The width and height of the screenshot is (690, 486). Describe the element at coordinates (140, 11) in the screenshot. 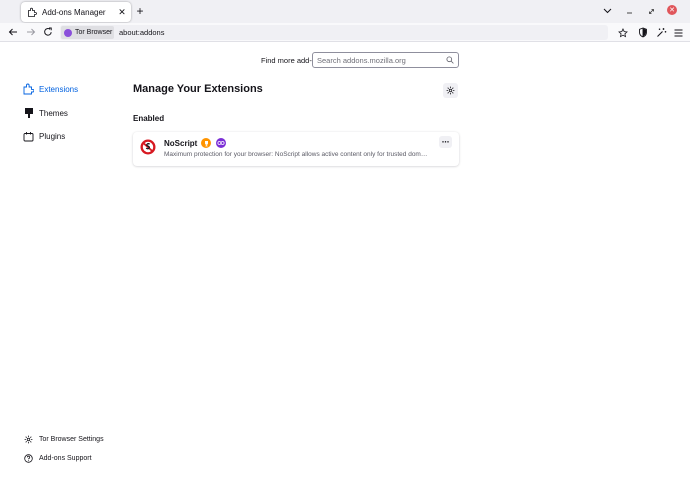

I see `new-tab-button: +` at that location.